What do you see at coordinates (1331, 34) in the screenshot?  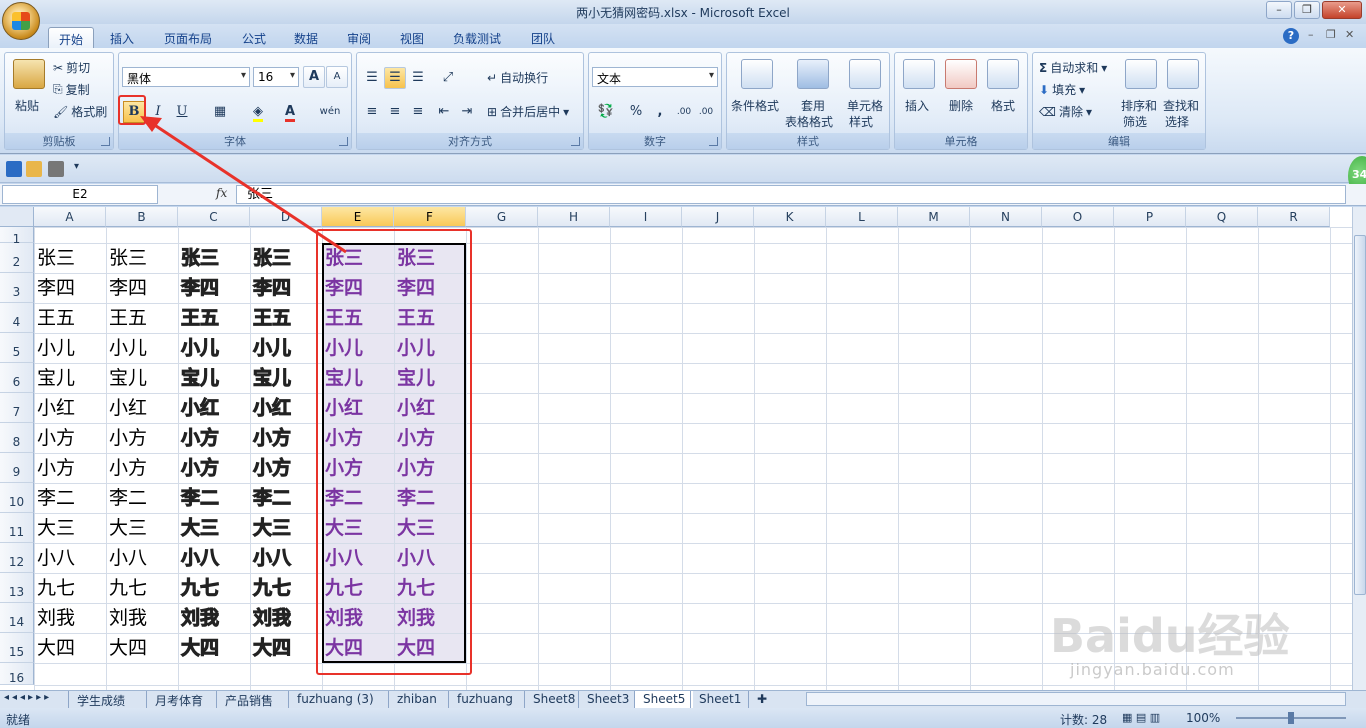 I see `ribbon-restore-icon: ❐` at bounding box center [1331, 34].